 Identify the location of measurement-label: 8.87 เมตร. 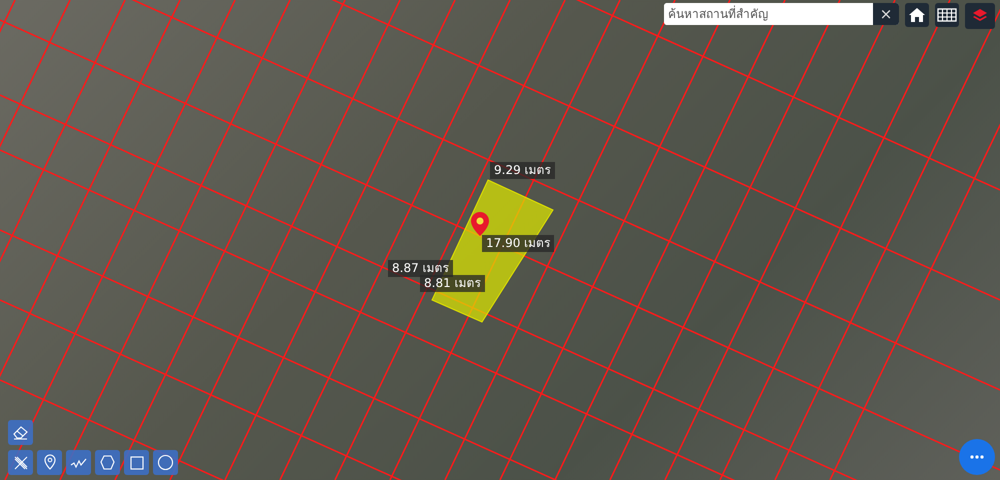
(420, 268).